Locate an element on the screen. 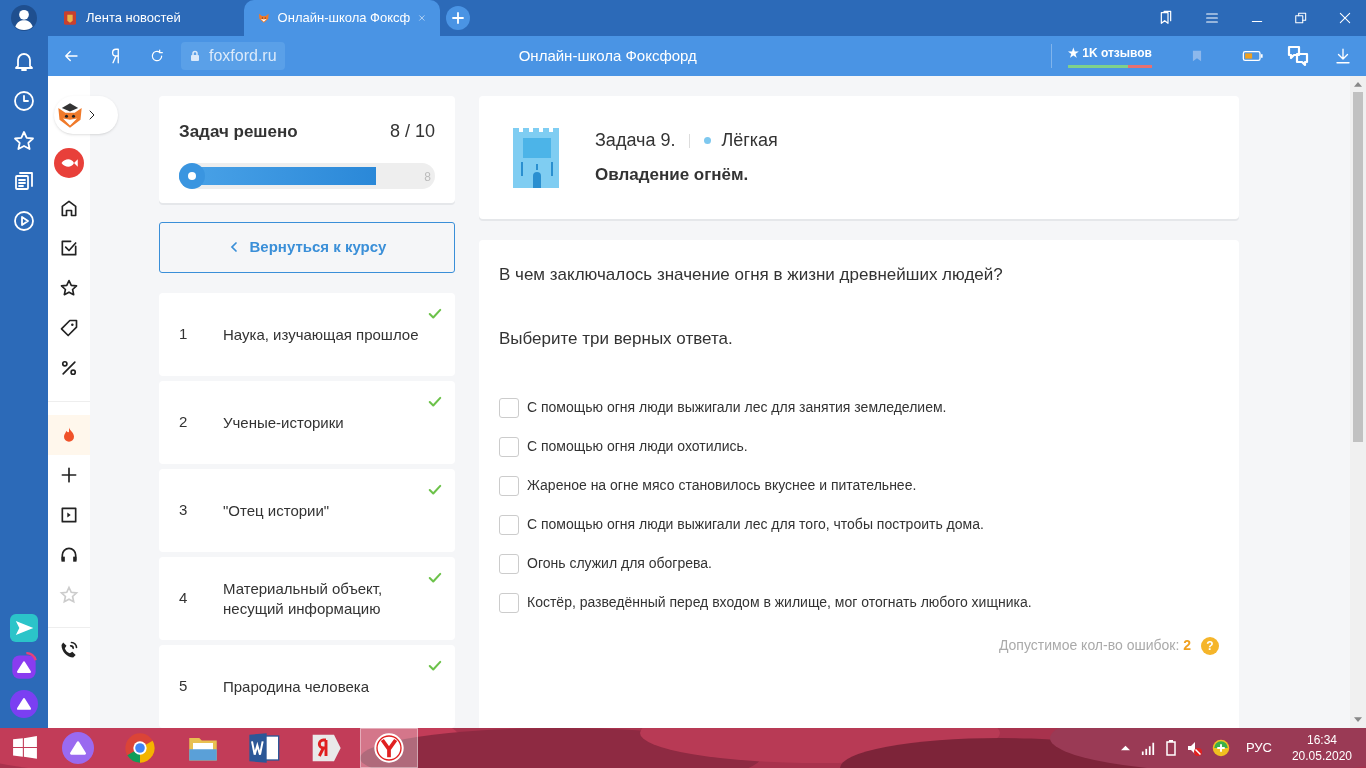 This screenshot has width=1366, height=768. percent-icon is located at coordinates (69, 368).